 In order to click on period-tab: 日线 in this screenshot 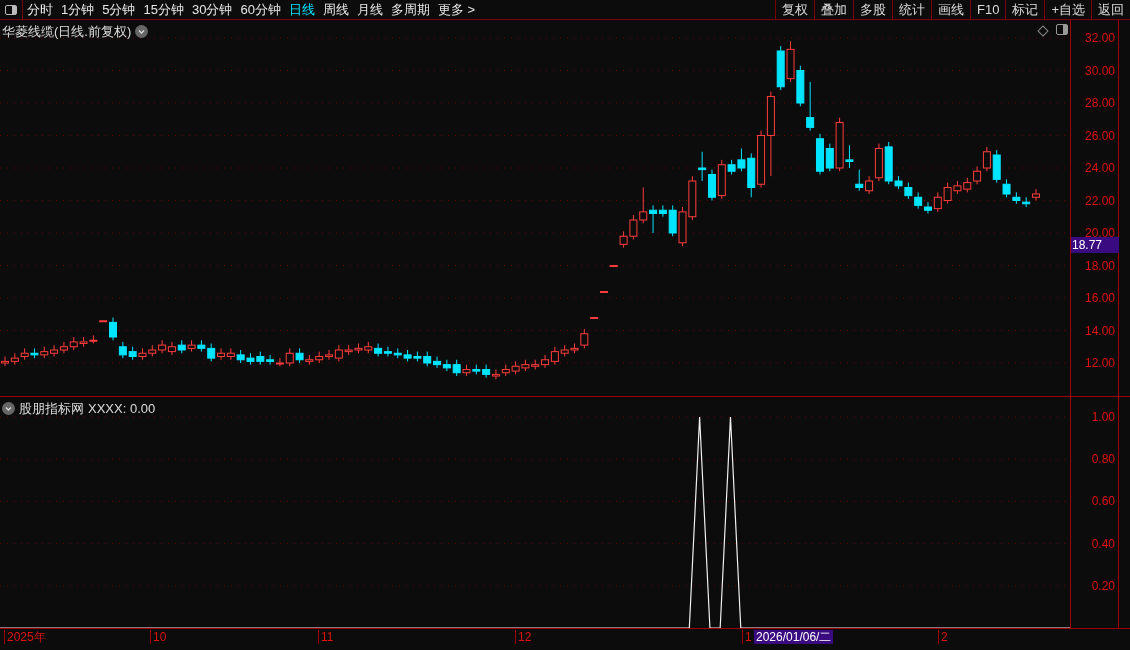, I will do `click(301, 10)`.